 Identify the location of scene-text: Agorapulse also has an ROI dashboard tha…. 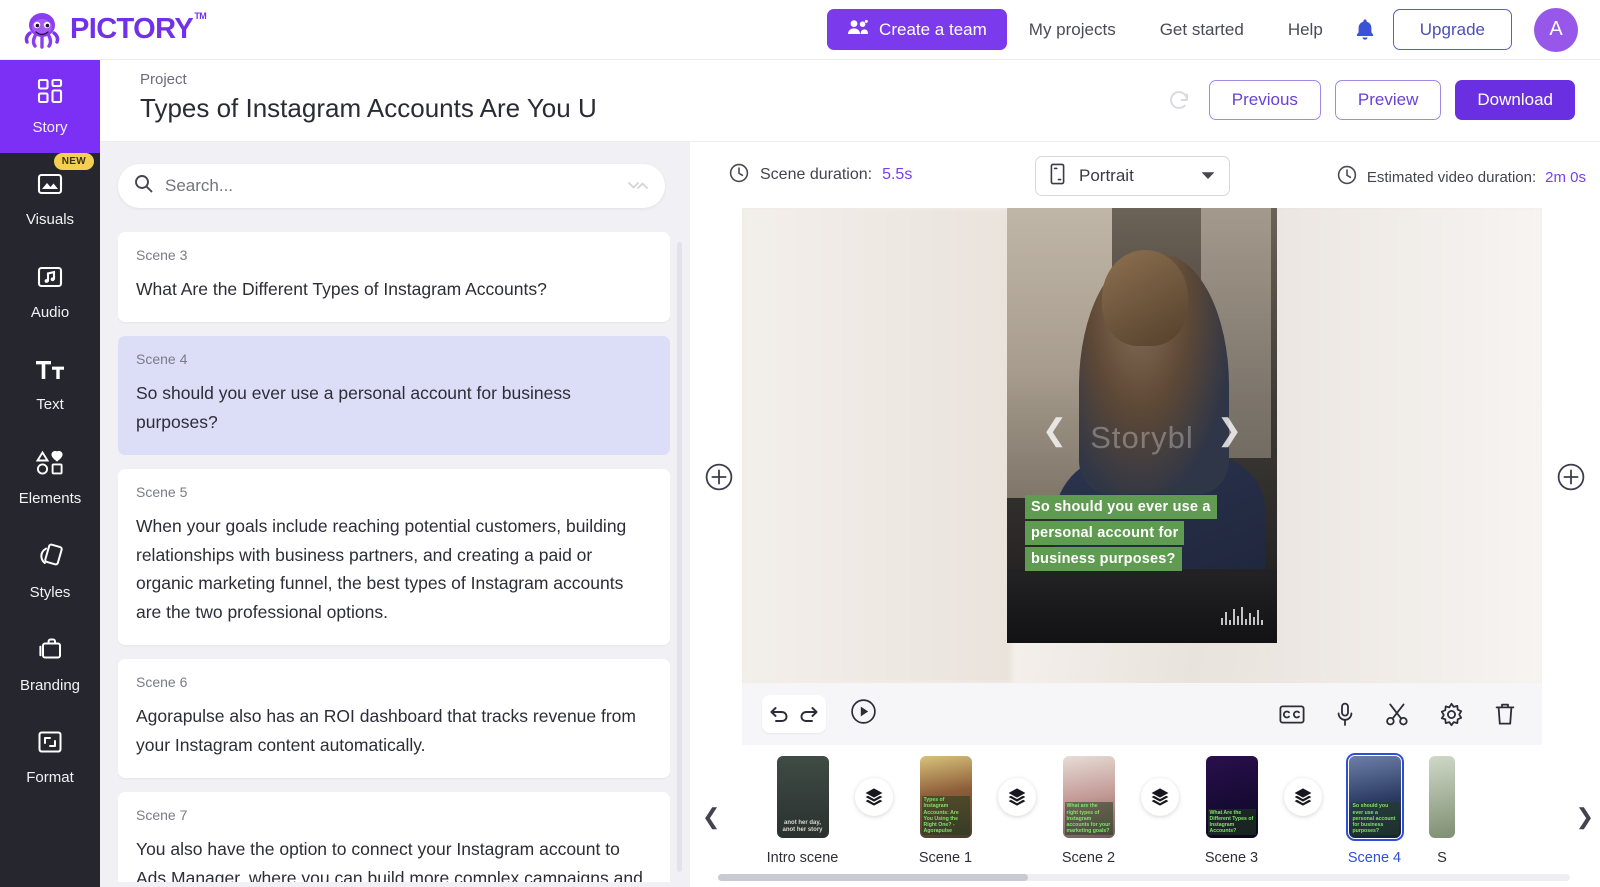
(394, 731).